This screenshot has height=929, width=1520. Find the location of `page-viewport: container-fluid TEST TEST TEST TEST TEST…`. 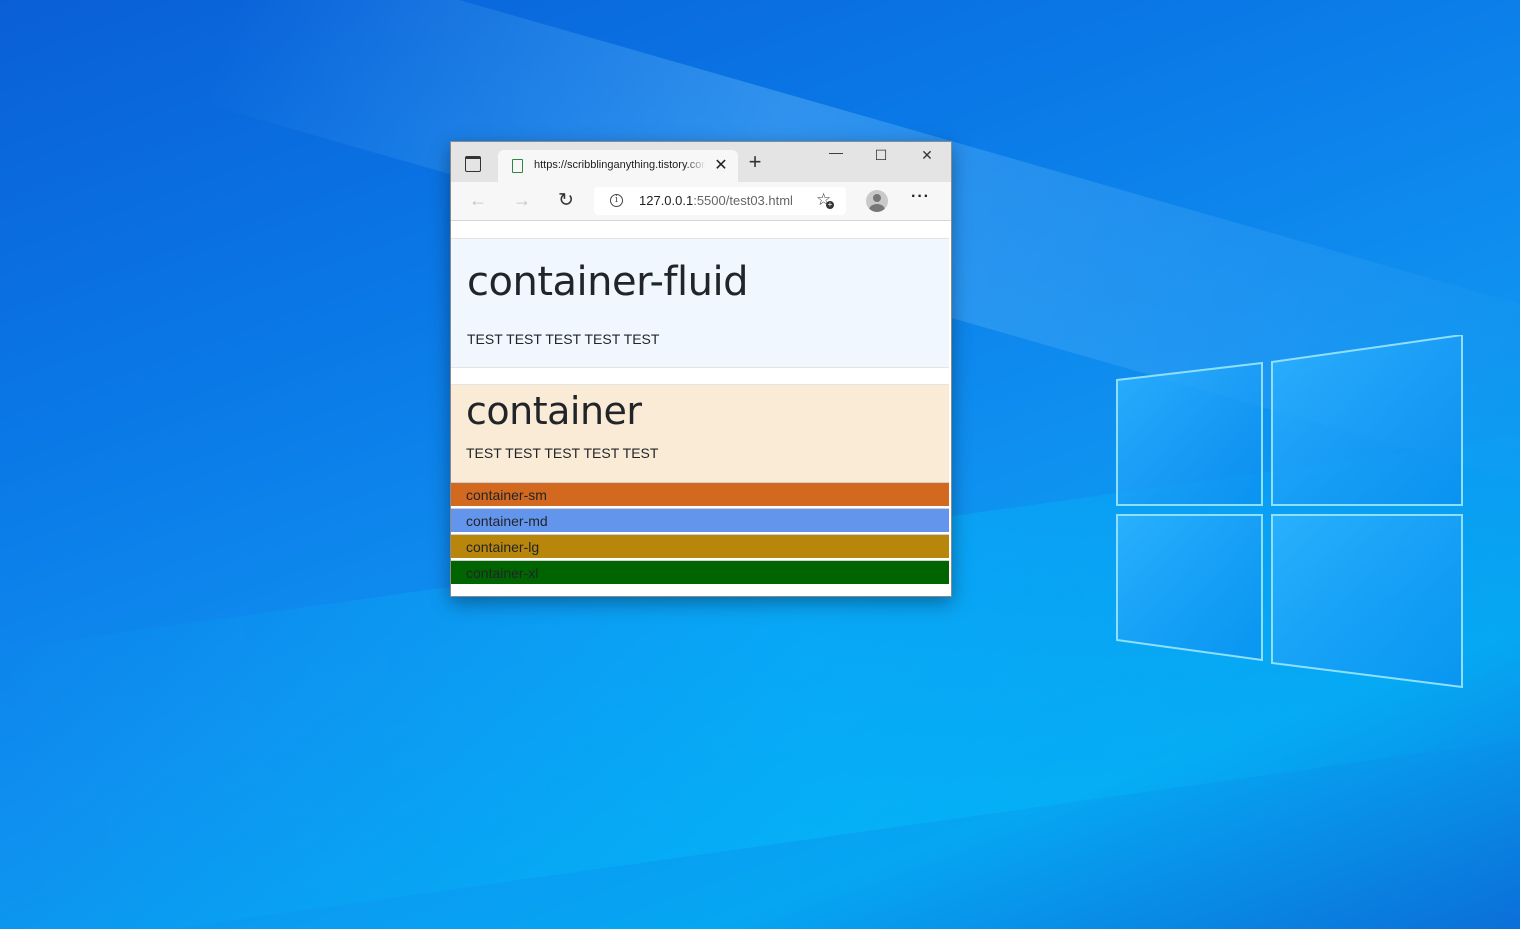

page-viewport: container-fluid TEST TEST TEST TEST TEST… is located at coordinates (701, 408).